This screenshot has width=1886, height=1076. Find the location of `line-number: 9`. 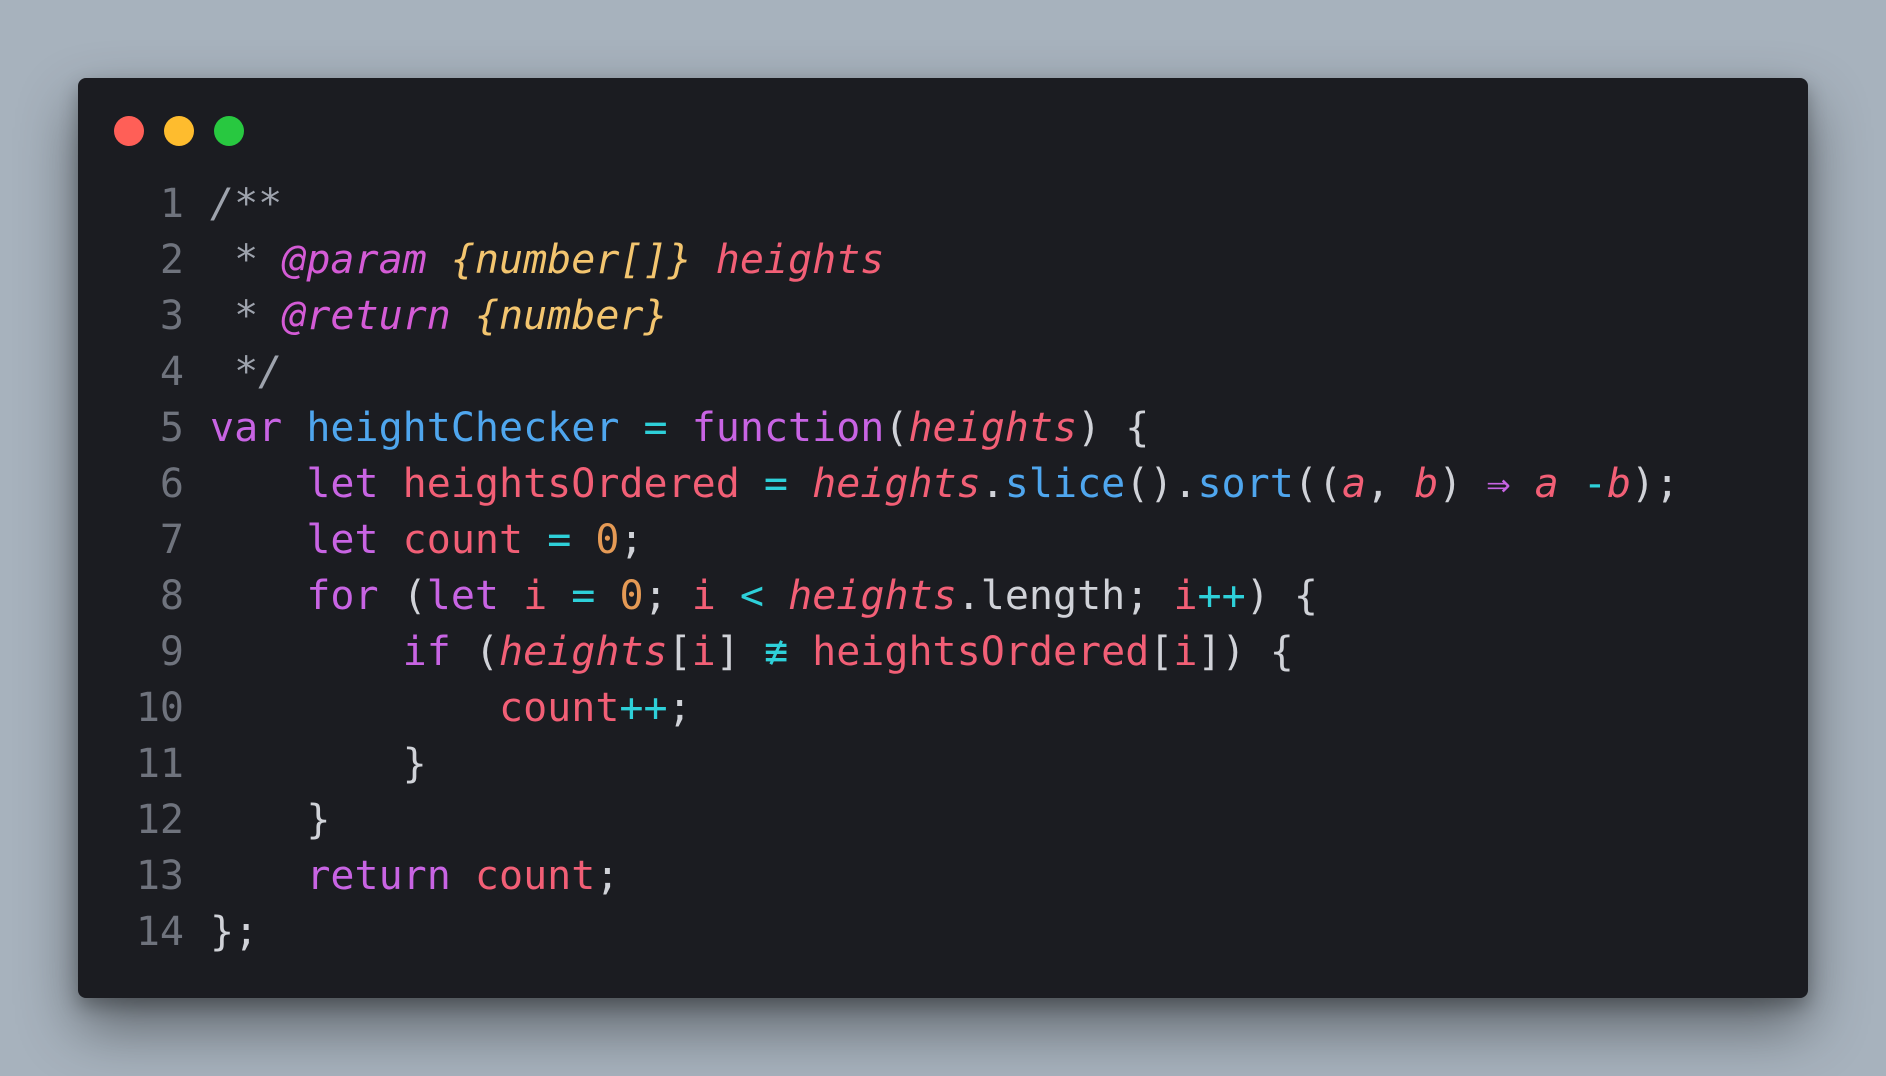

line-number: 9 is located at coordinates (171, 652).